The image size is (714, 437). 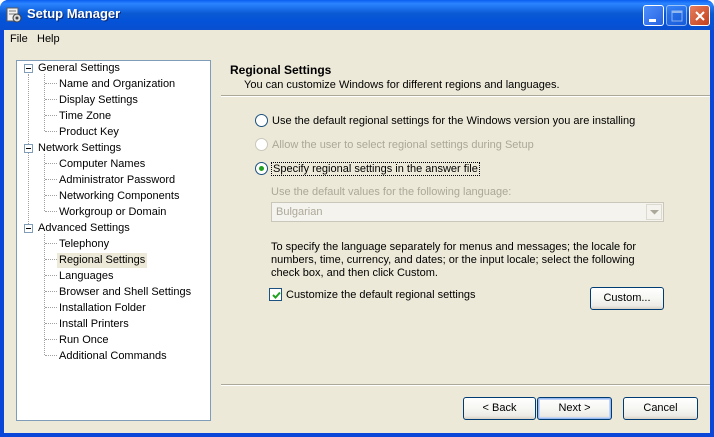 What do you see at coordinates (102, 164) in the screenshot?
I see `tree-item-computer-names: Computer Names` at bounding box center [102, 164].